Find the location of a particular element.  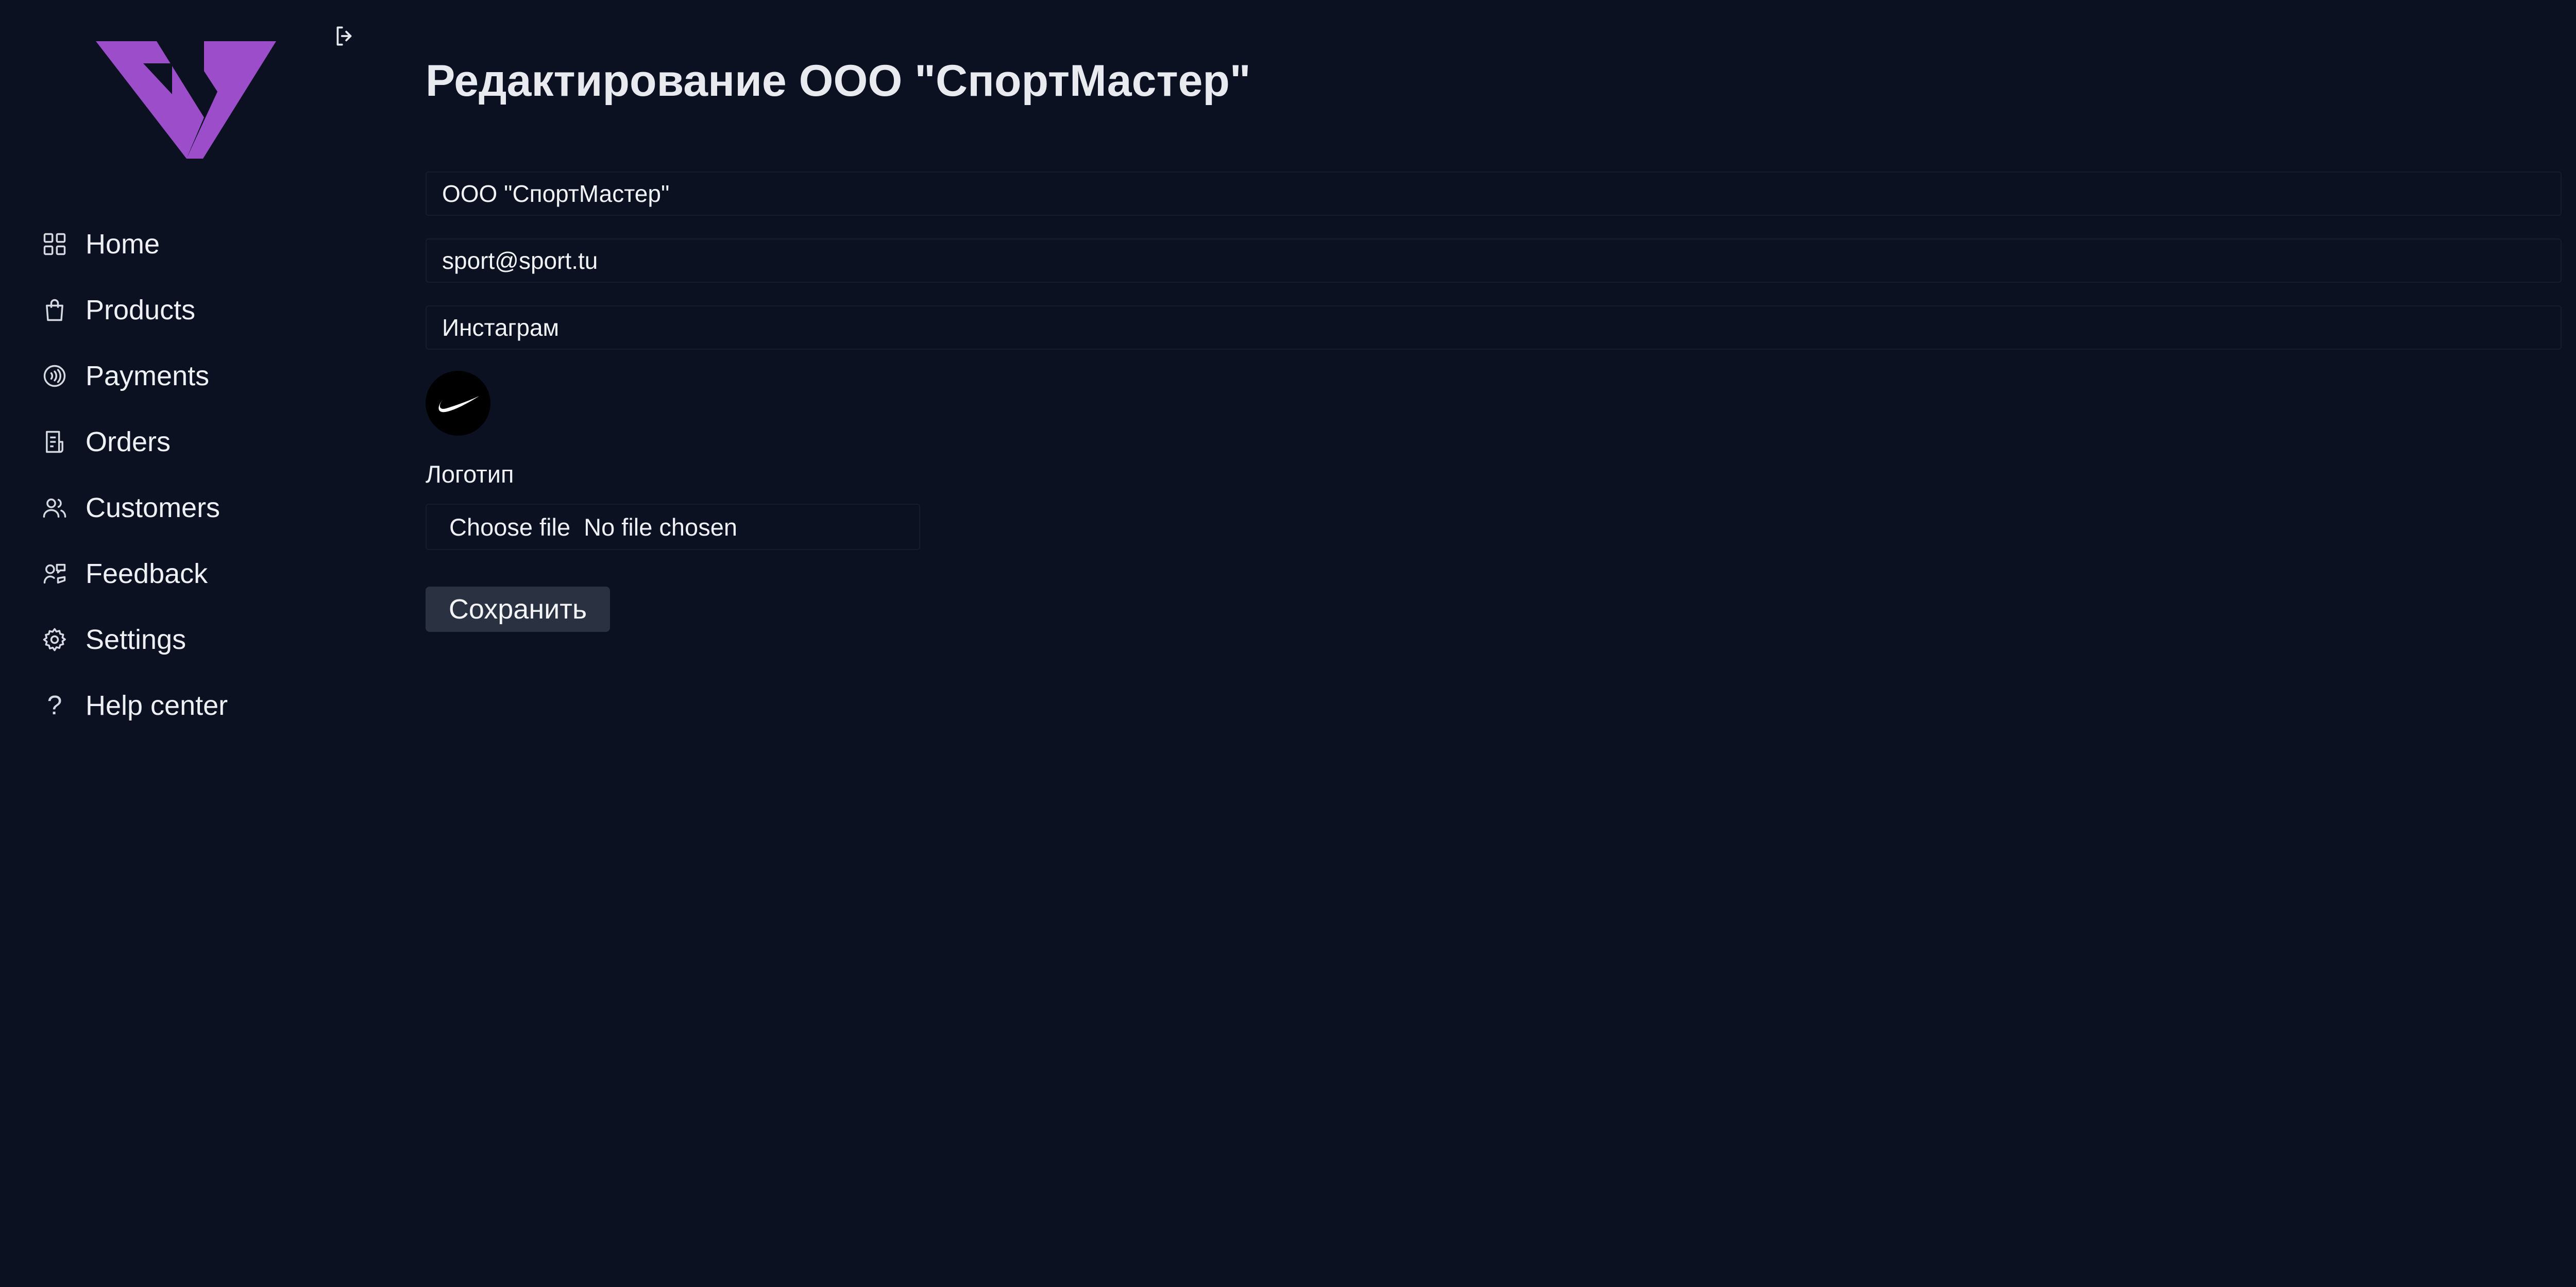

sidebar-item-label: Feedback is located at coordinates (147, 573).